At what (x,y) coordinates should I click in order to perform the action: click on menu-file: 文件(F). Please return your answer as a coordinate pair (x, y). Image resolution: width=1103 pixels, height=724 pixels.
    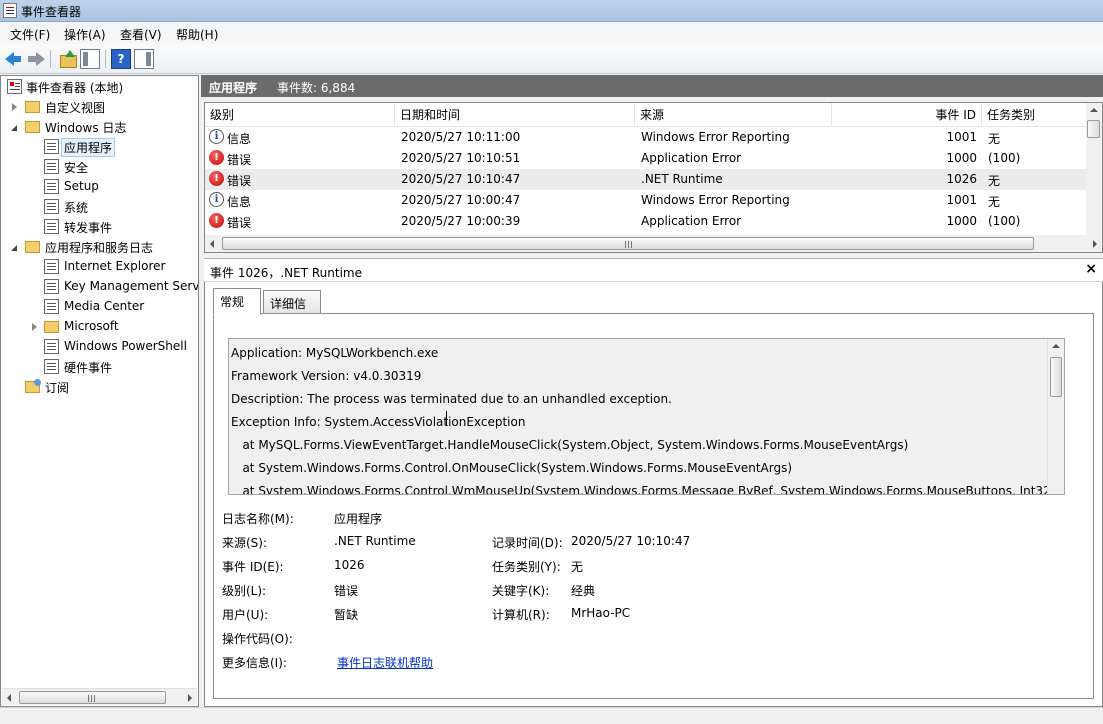
    Looking at the image, I should click on (30, 34).